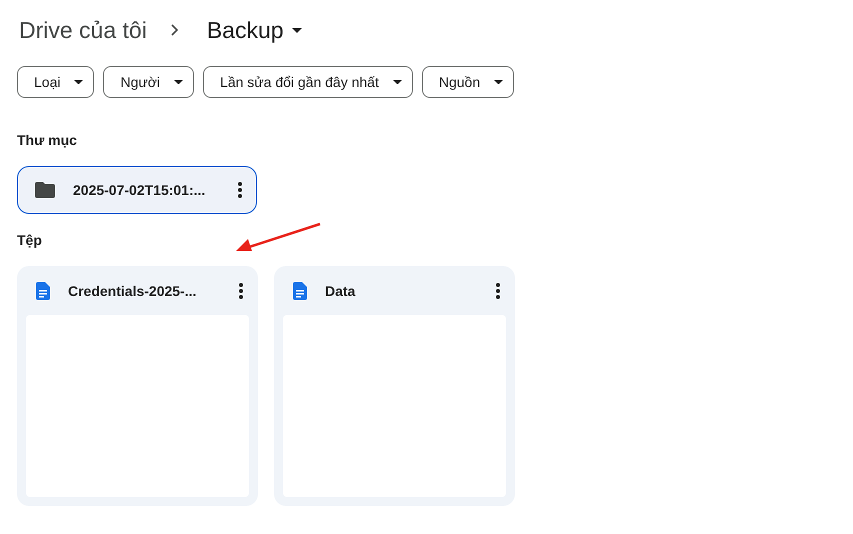 The height and width of the screenshot is (534, 853). Describe the element at coordinates (245, 30) in the screenshot. I see `current-folder-title: Backup` at that location.